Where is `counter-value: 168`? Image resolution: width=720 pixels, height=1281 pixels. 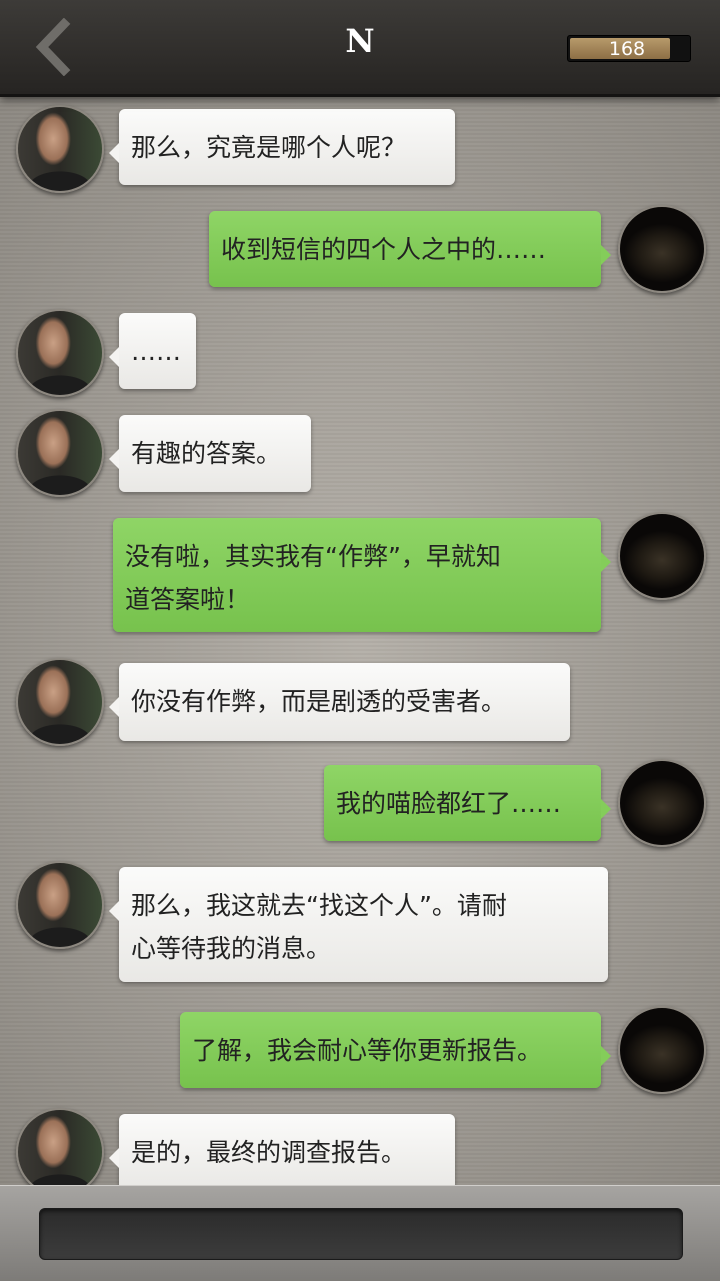 counter-value: 168 is located at coordinates (627, 49).